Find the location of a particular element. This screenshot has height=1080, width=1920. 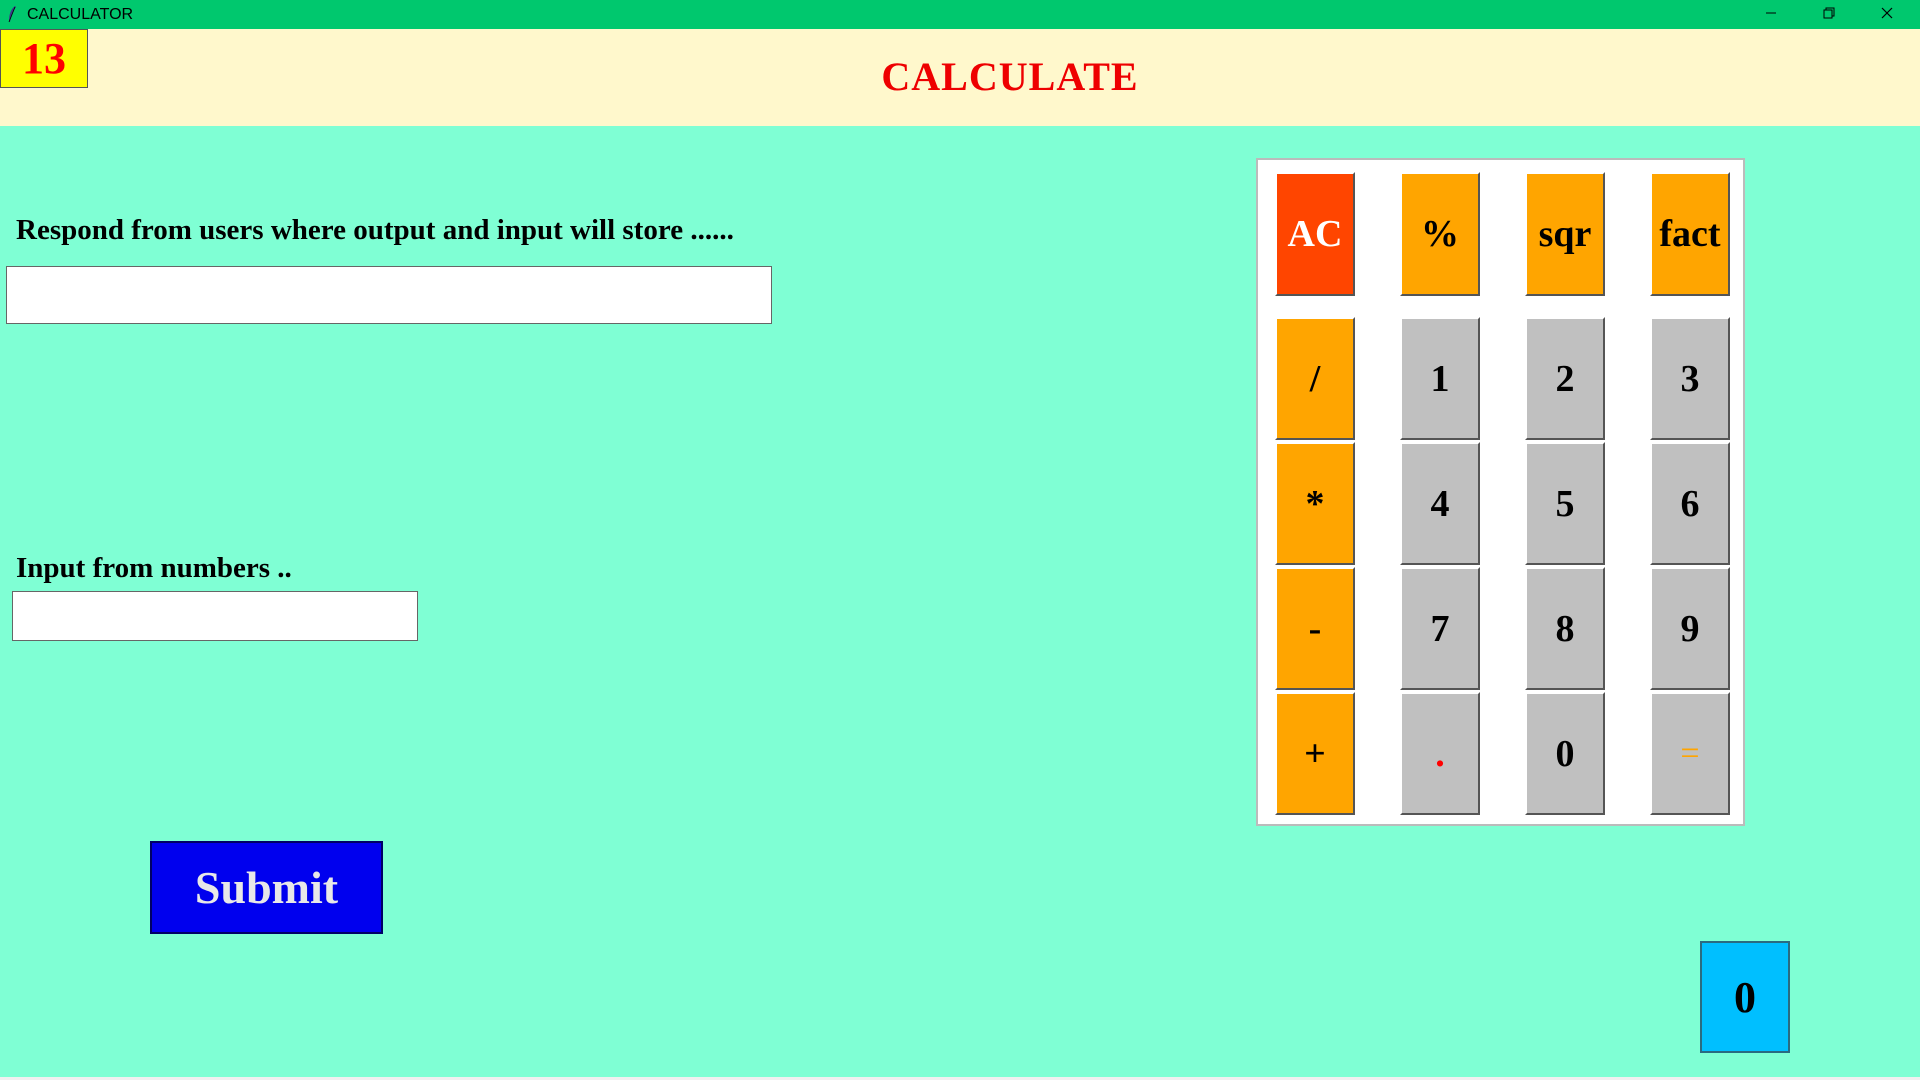

decimal-point-key: . is located at coordinates (1440, 753).